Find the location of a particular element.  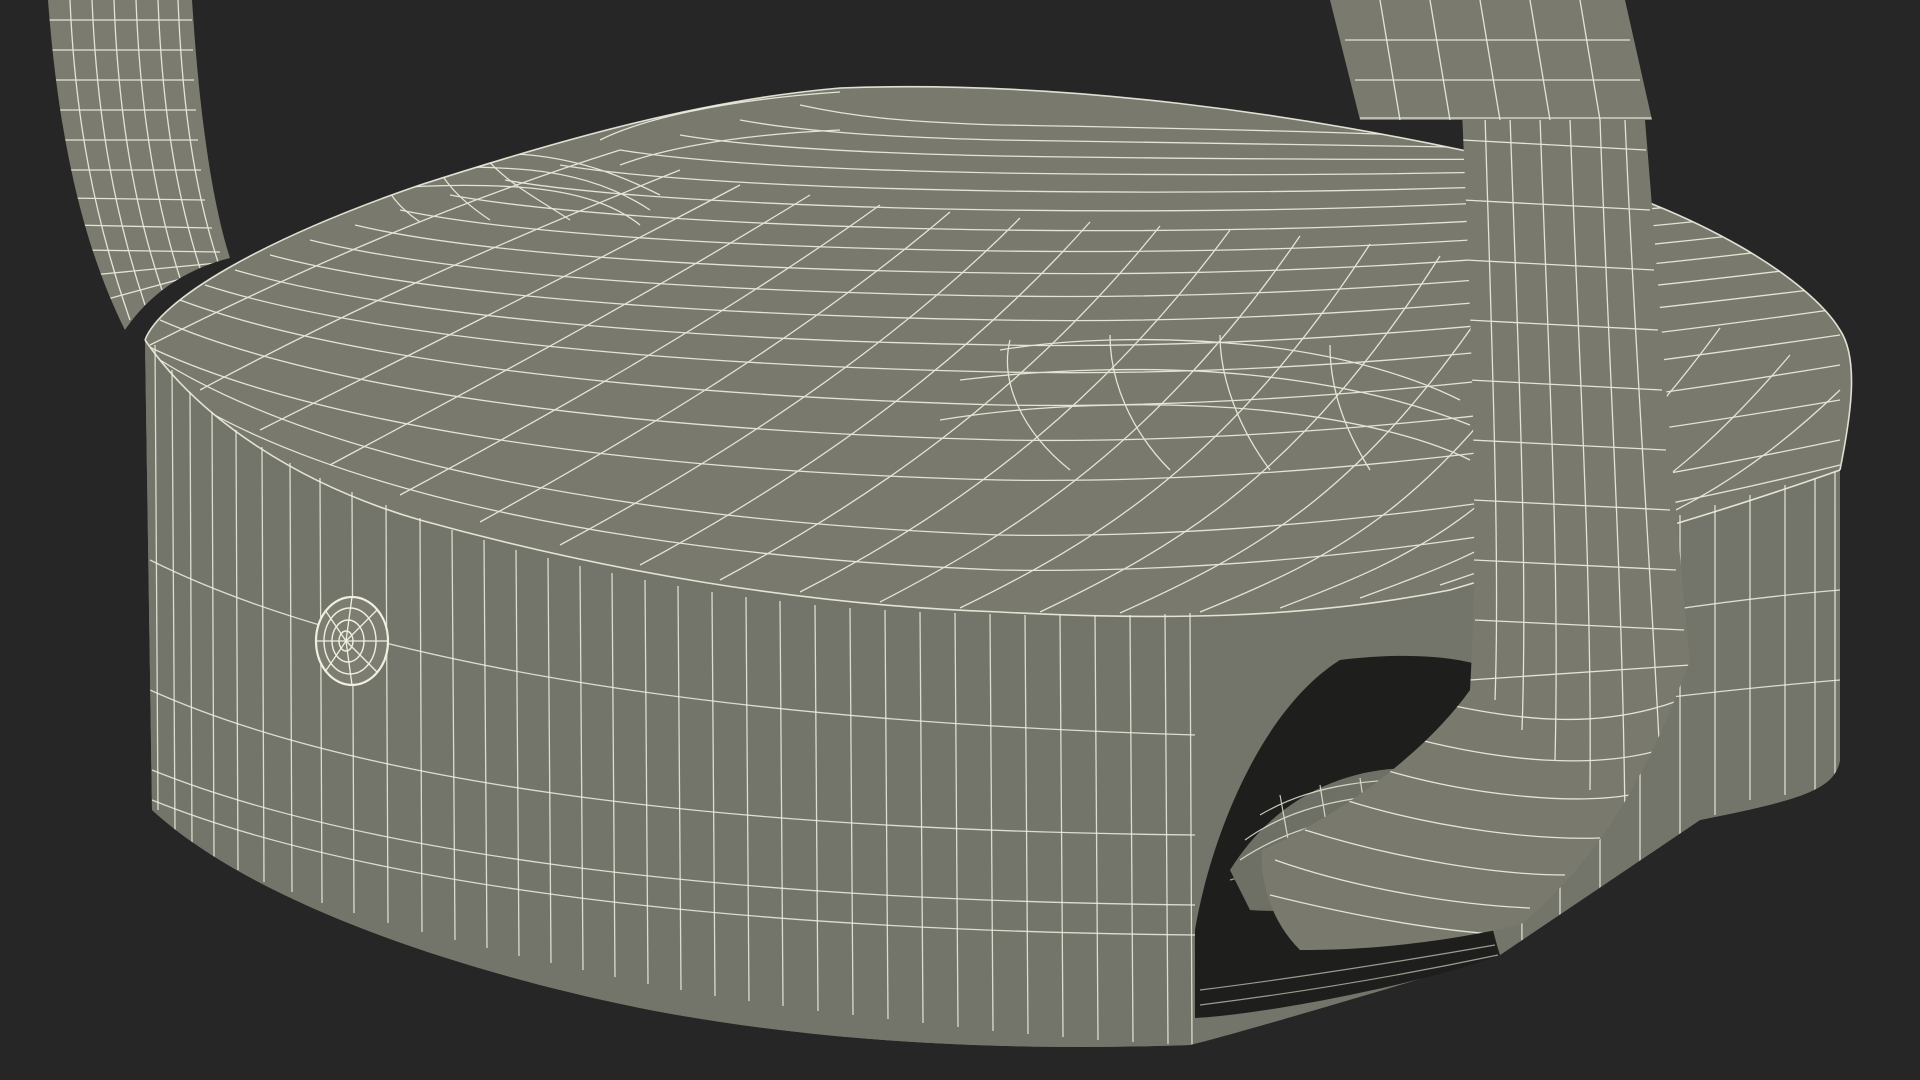

side-button is located at coordinates (352, 641).